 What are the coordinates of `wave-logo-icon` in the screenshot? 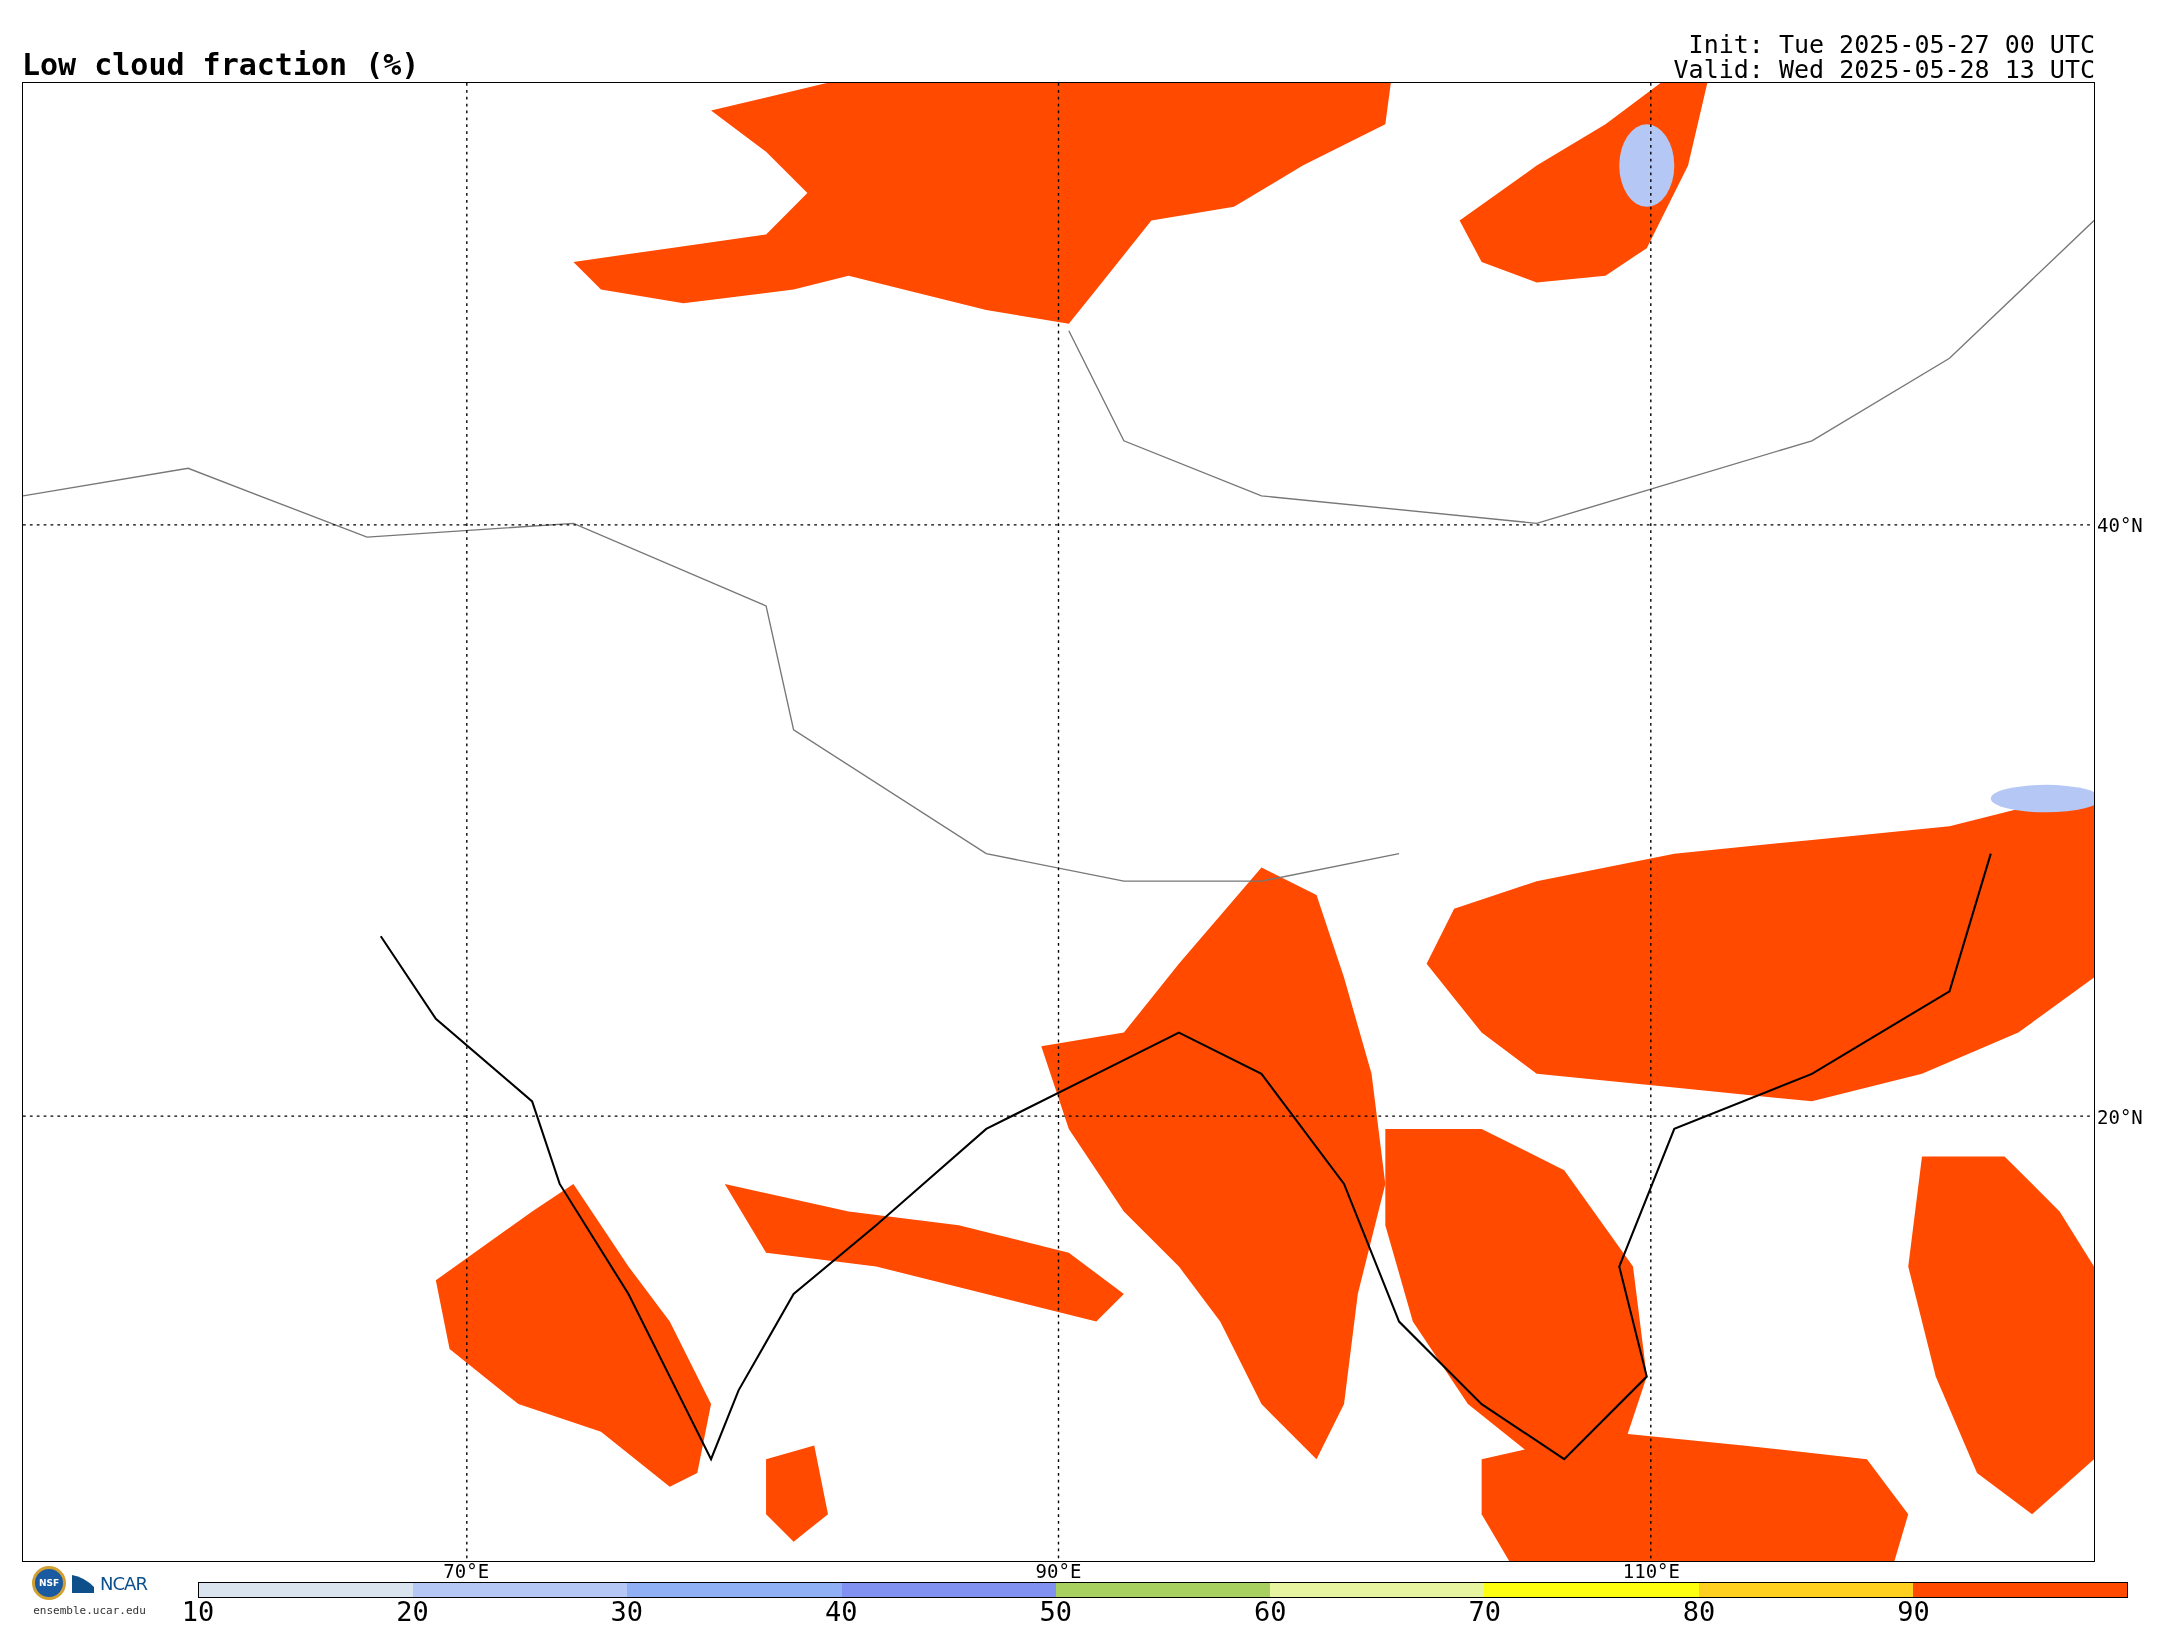 It's located at (83, 1583).